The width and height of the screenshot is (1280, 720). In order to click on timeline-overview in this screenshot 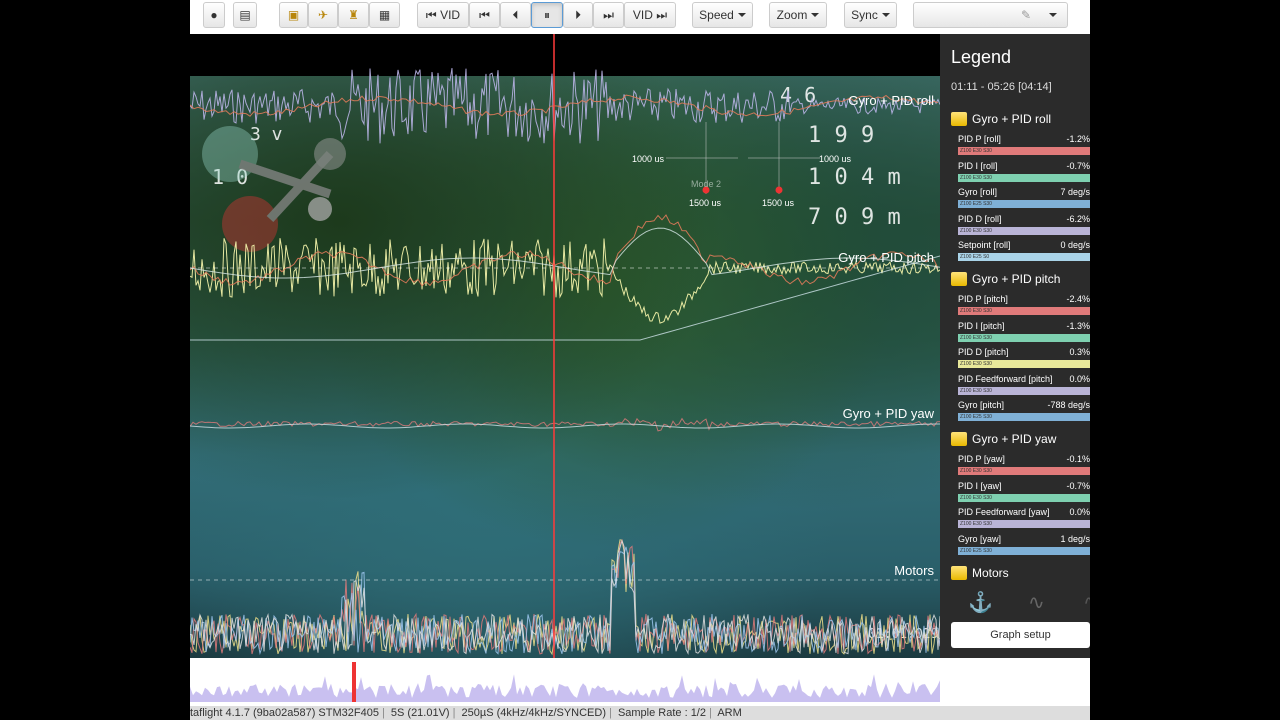, I will do `click(565, 682)`.